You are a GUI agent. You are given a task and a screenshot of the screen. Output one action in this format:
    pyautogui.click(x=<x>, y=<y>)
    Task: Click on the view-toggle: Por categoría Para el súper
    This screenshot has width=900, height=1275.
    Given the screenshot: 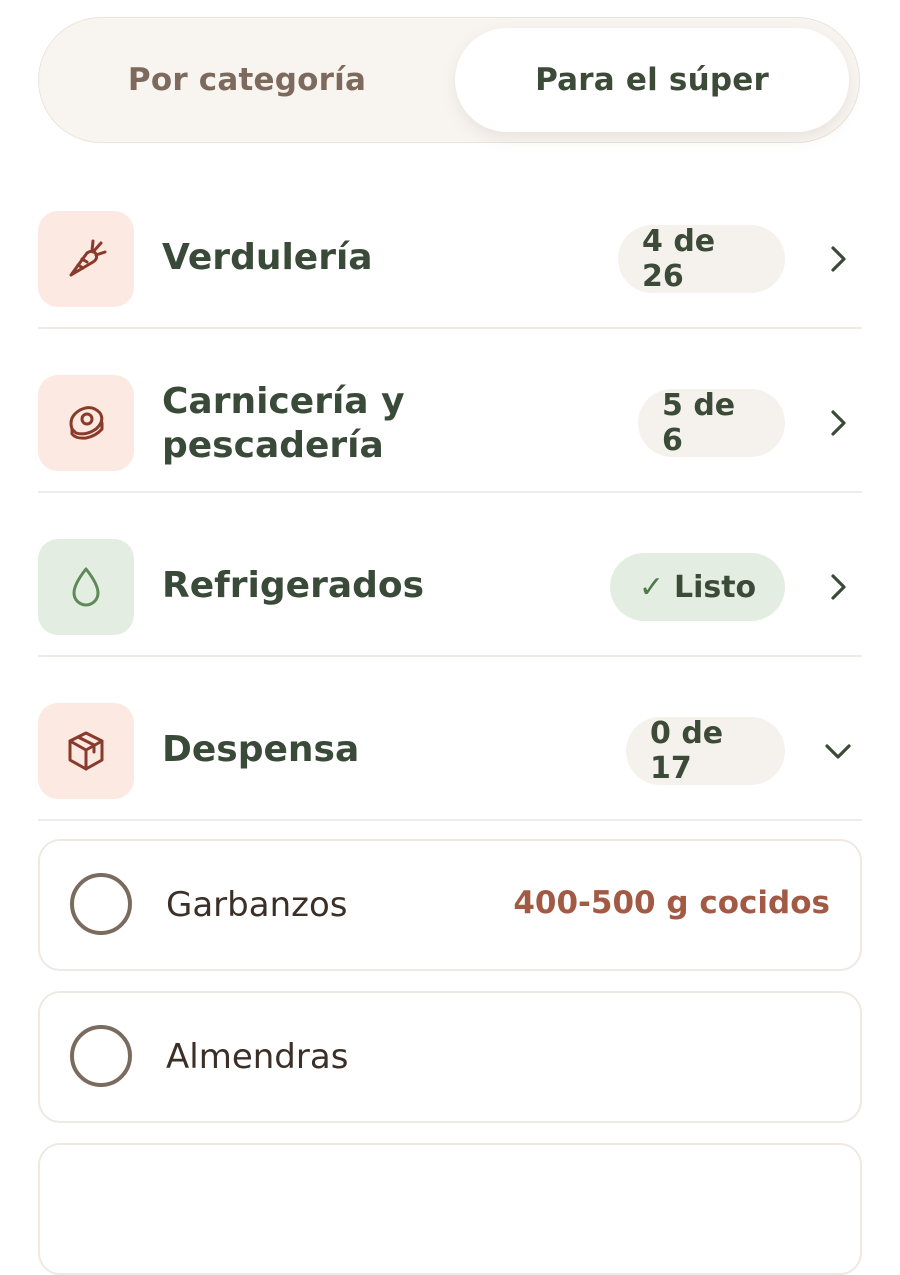 What is the action you would take?
    pyautogui.click(x=449, y=80)
    